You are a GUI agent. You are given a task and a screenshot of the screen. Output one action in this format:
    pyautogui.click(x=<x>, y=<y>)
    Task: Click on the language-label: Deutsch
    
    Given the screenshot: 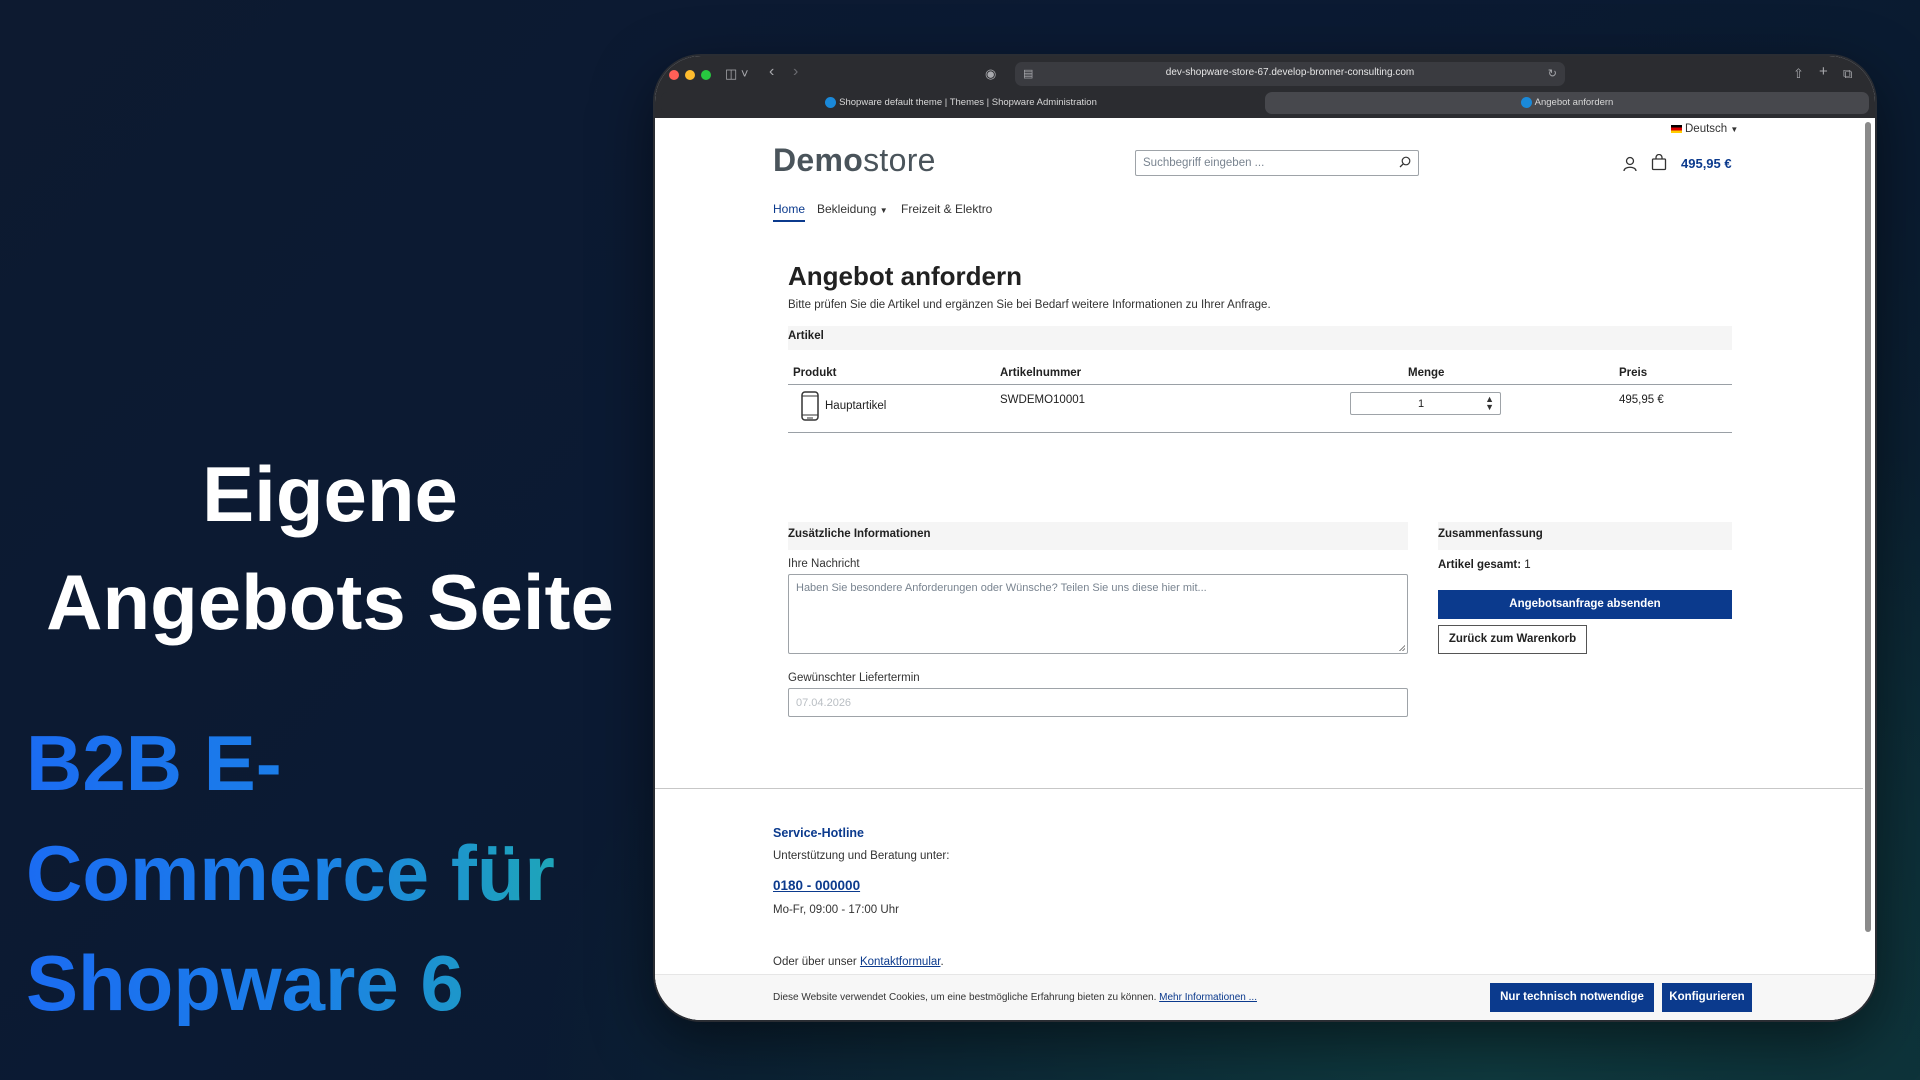 What is the action you would take?
    pyautogui.click(x=1706, y=129)
    